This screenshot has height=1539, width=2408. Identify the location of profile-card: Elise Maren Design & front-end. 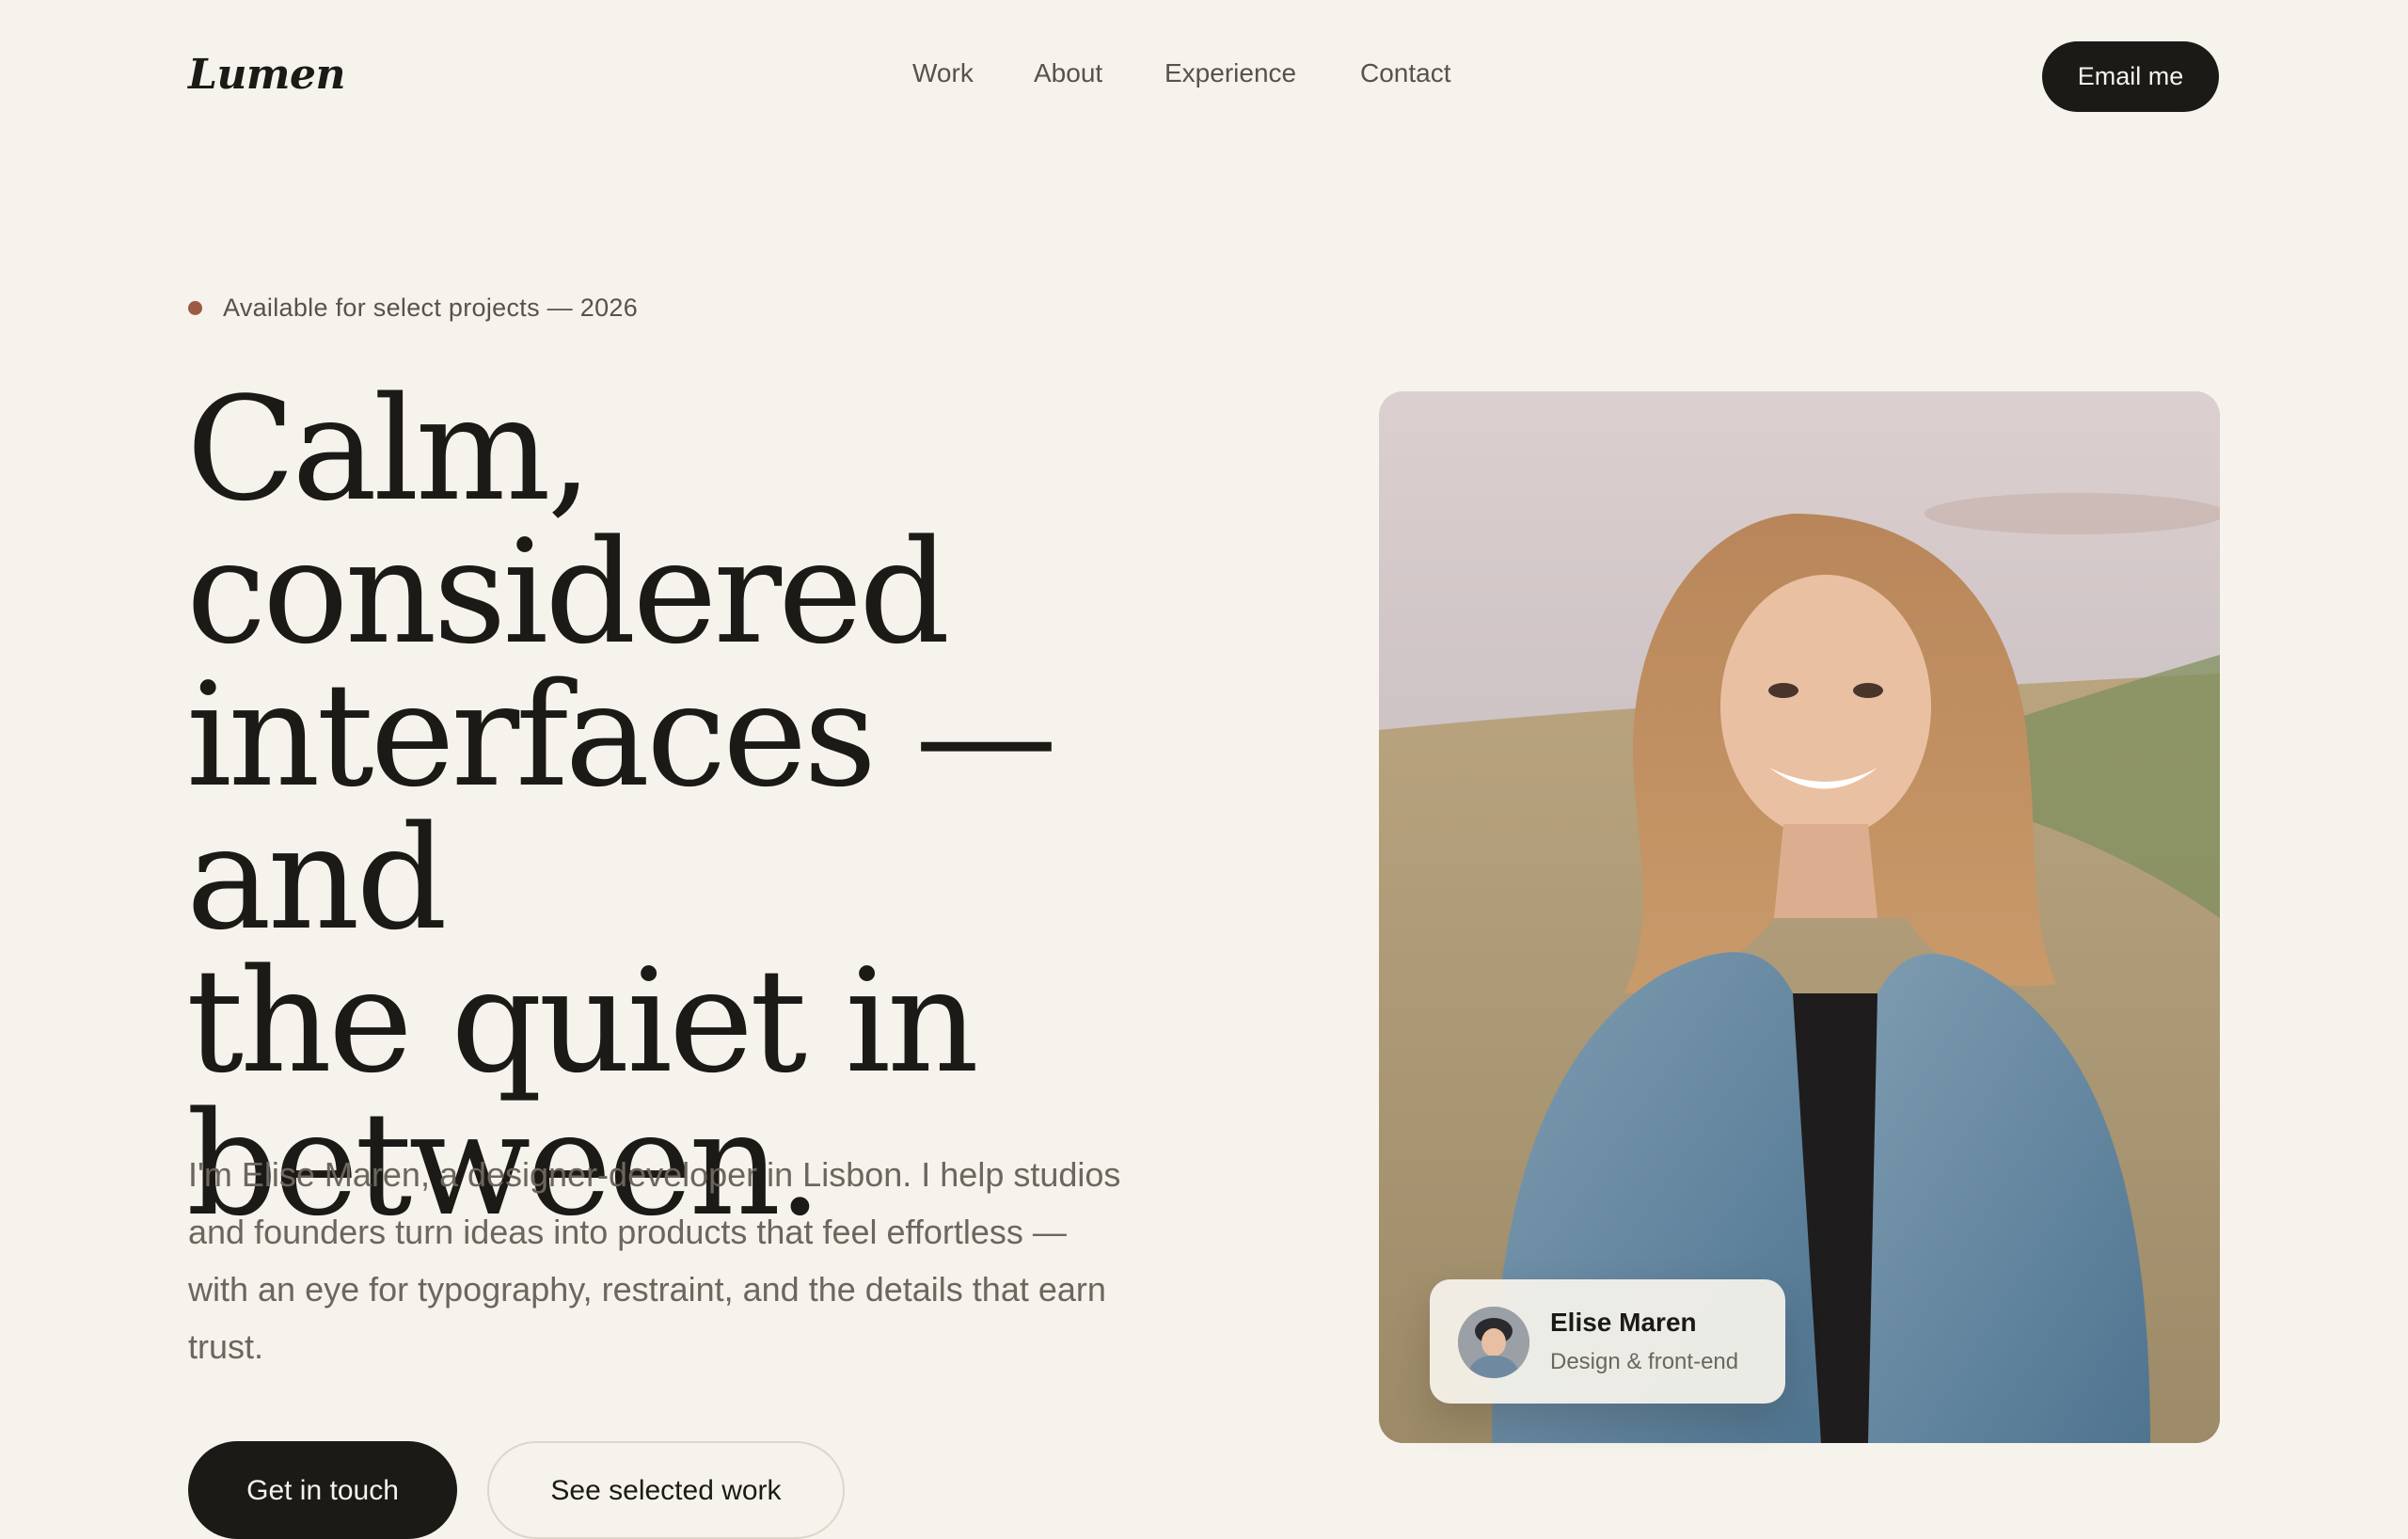
(1608, 1341).